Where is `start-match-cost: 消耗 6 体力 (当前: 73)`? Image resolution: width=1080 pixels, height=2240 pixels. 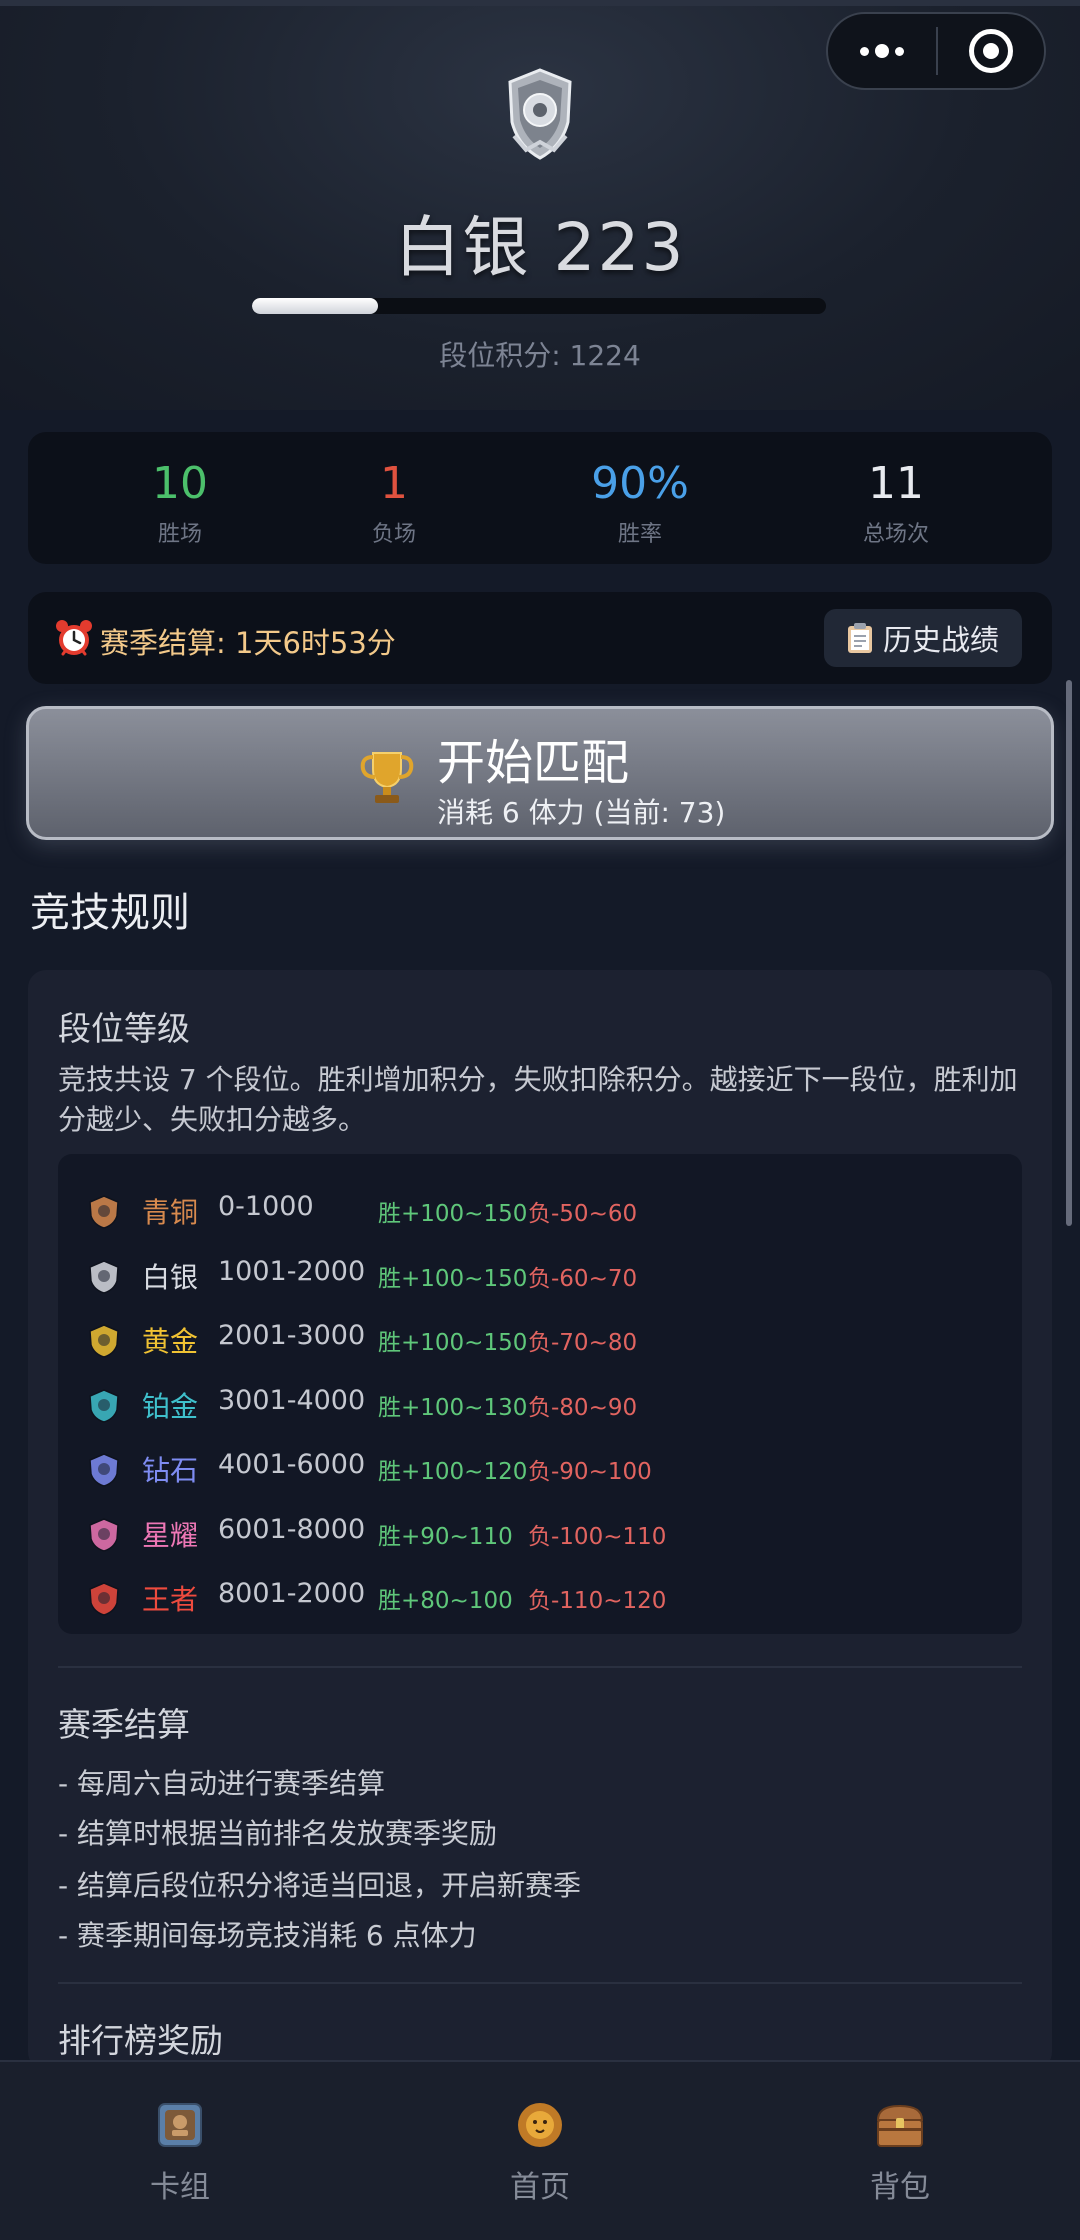
start-match-cost: 消耗 6 体力 (当前: 73) is located at coordinates (581, 812).